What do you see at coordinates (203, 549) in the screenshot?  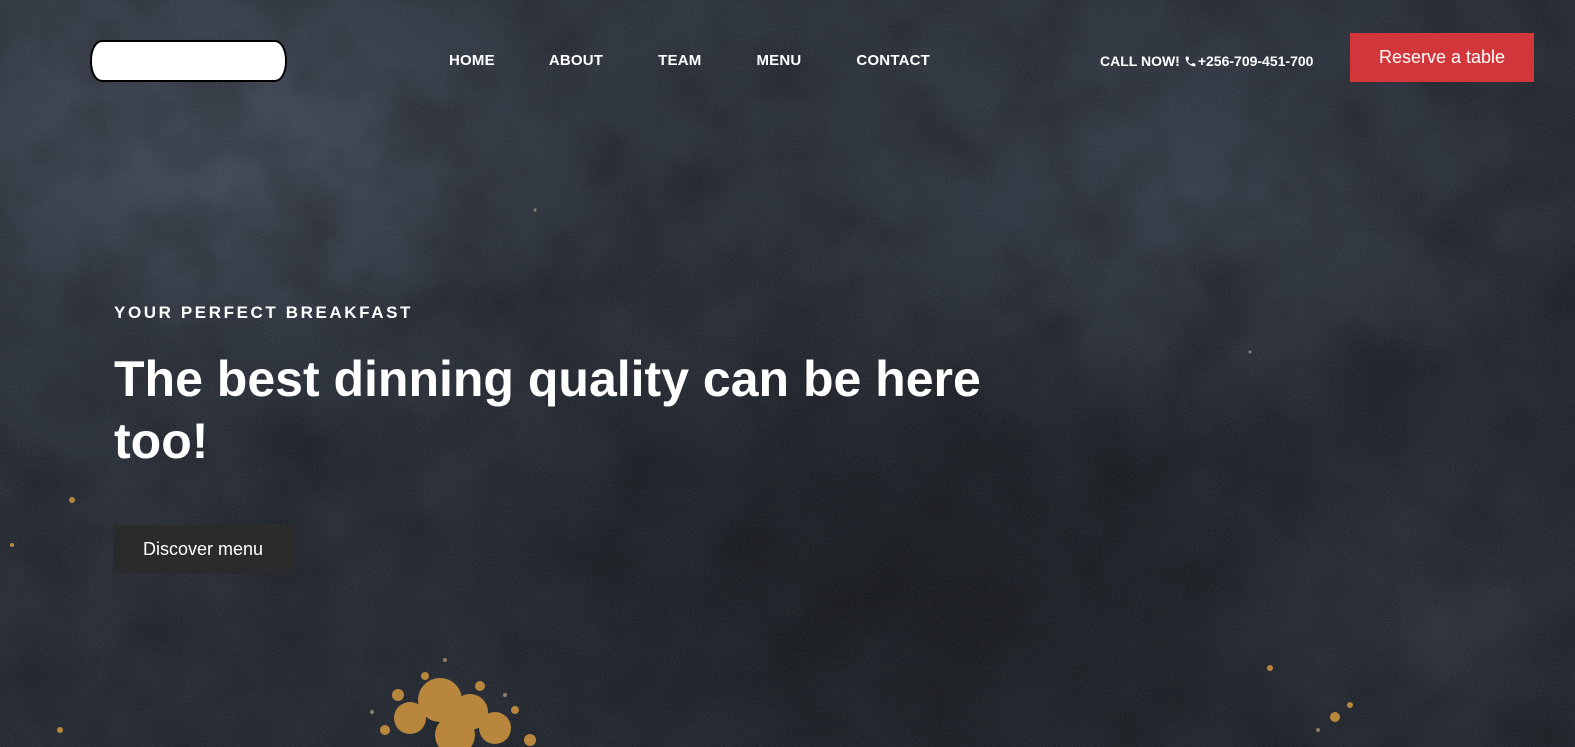 I see `discover-menu-button: Discover menu` at bounding box center [203, 549].